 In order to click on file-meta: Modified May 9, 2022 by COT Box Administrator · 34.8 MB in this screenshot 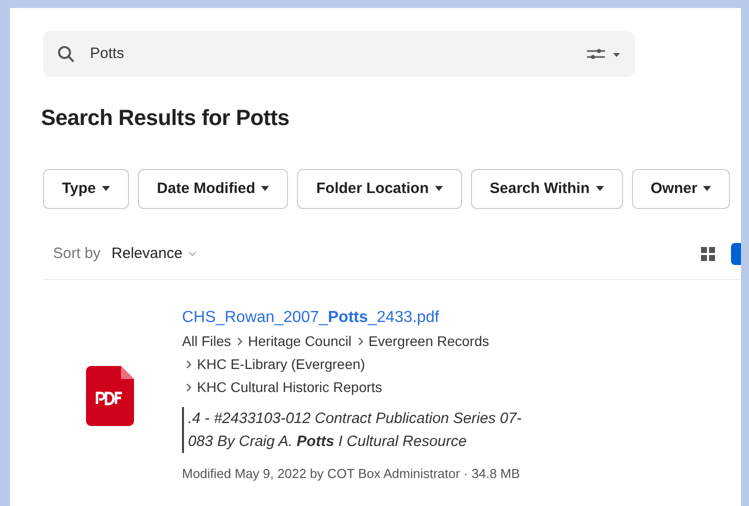, I will do `click(351, 474)`.